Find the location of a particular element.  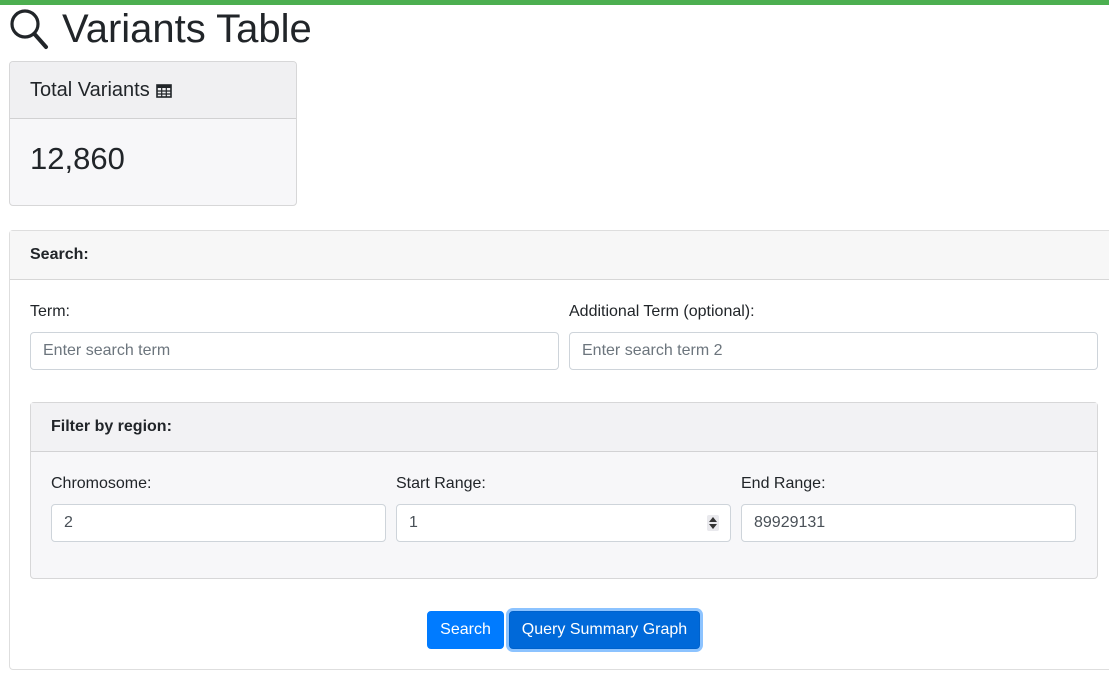

term-input is located at coordinates (294, 351).